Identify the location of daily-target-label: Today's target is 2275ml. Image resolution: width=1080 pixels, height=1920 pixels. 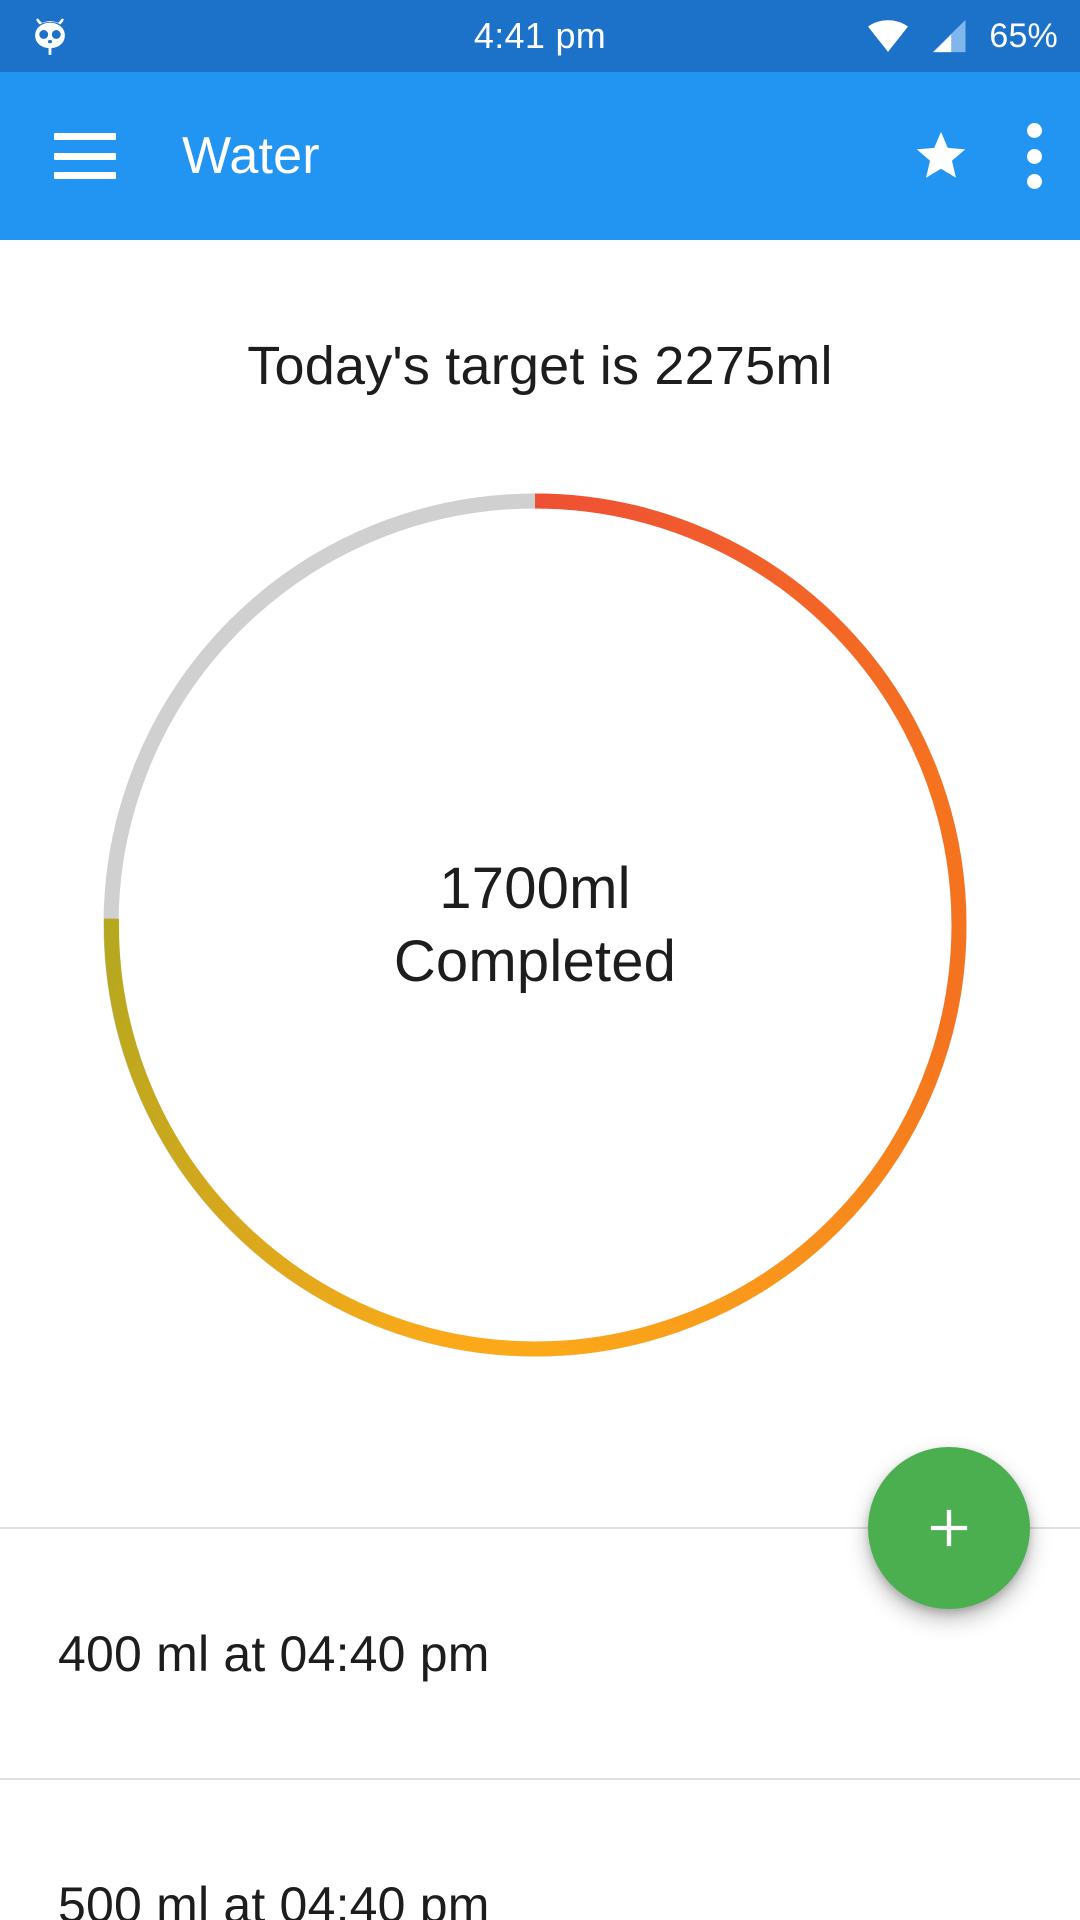
(540, 366).